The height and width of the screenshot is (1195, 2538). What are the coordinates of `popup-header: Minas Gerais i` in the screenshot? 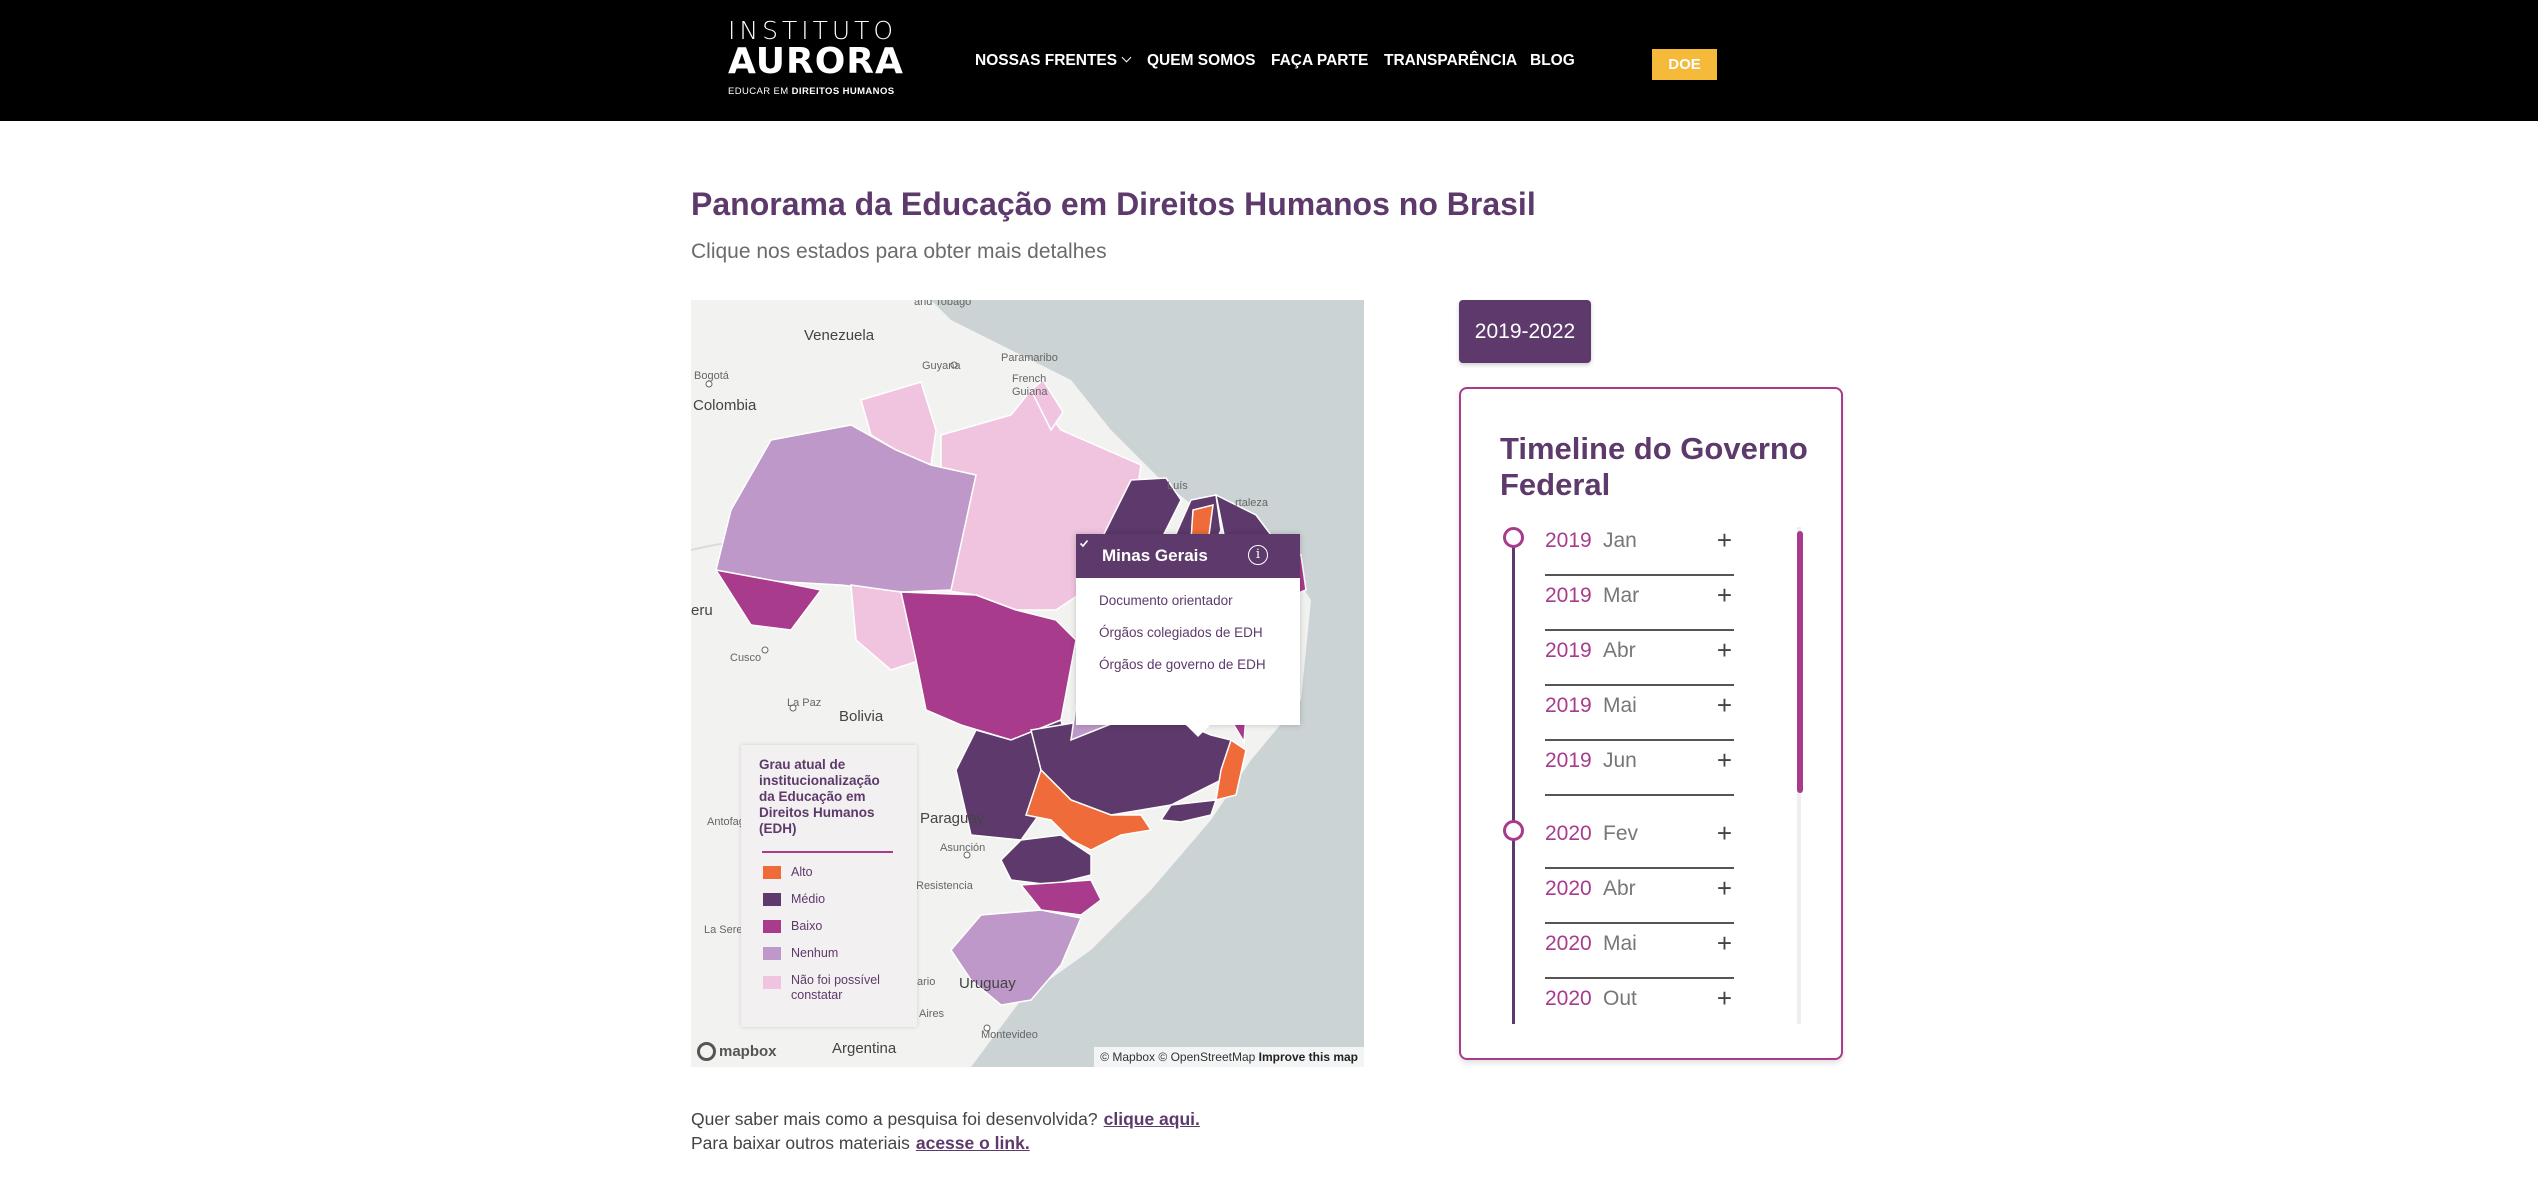 It's located at (1188, 556).